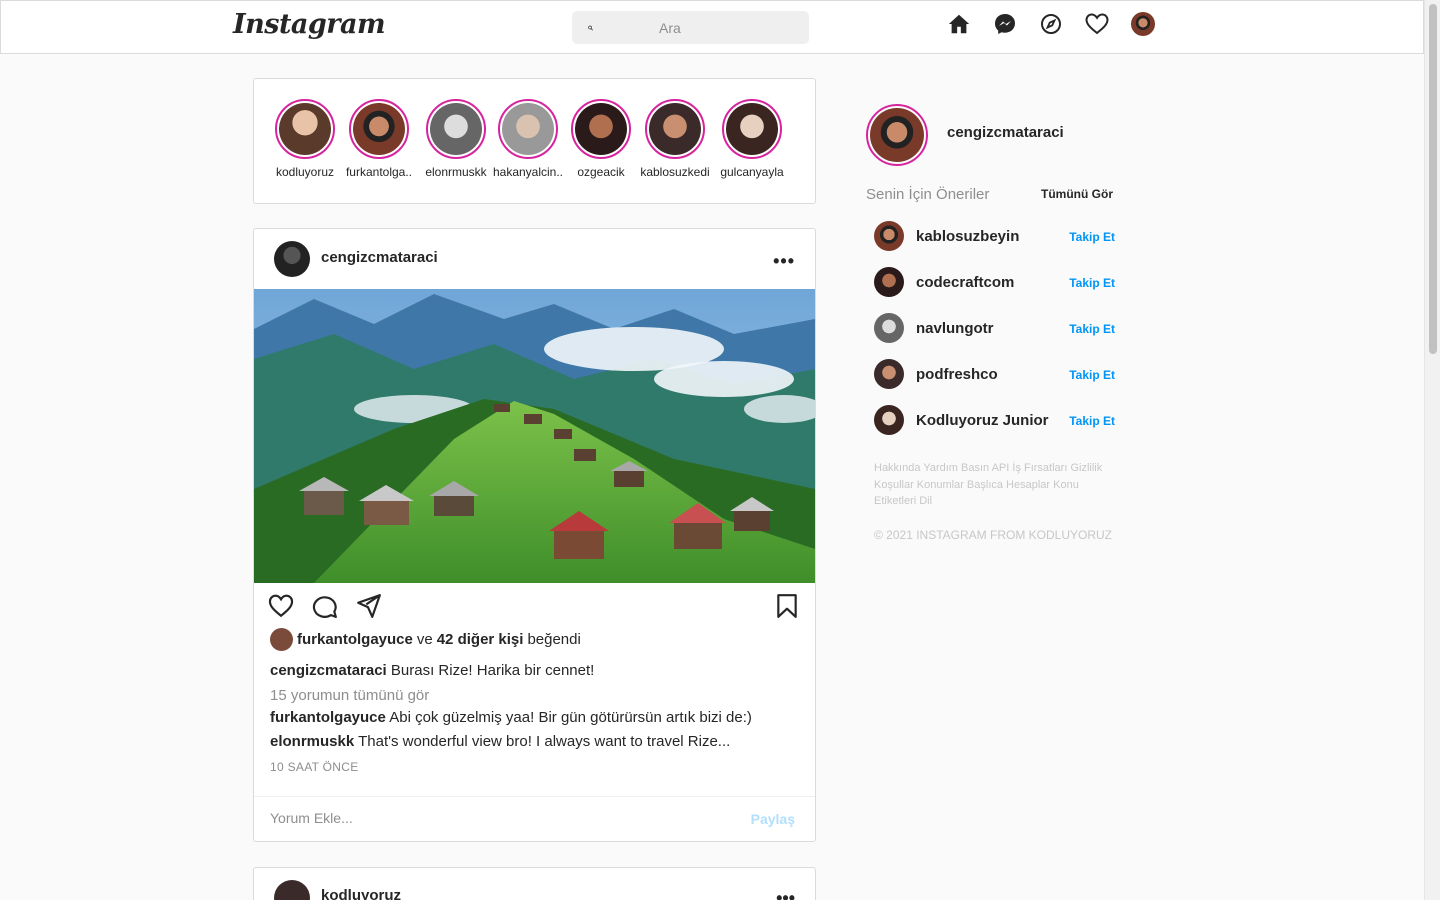  I want to click on like-heart-icon, so click(281, 606).